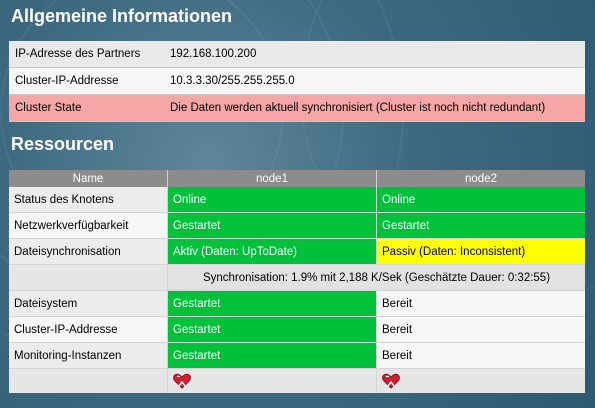  I want to click on table-row: Cluster-IP-Addresse Gestartet Bereit, so click(297, 329).